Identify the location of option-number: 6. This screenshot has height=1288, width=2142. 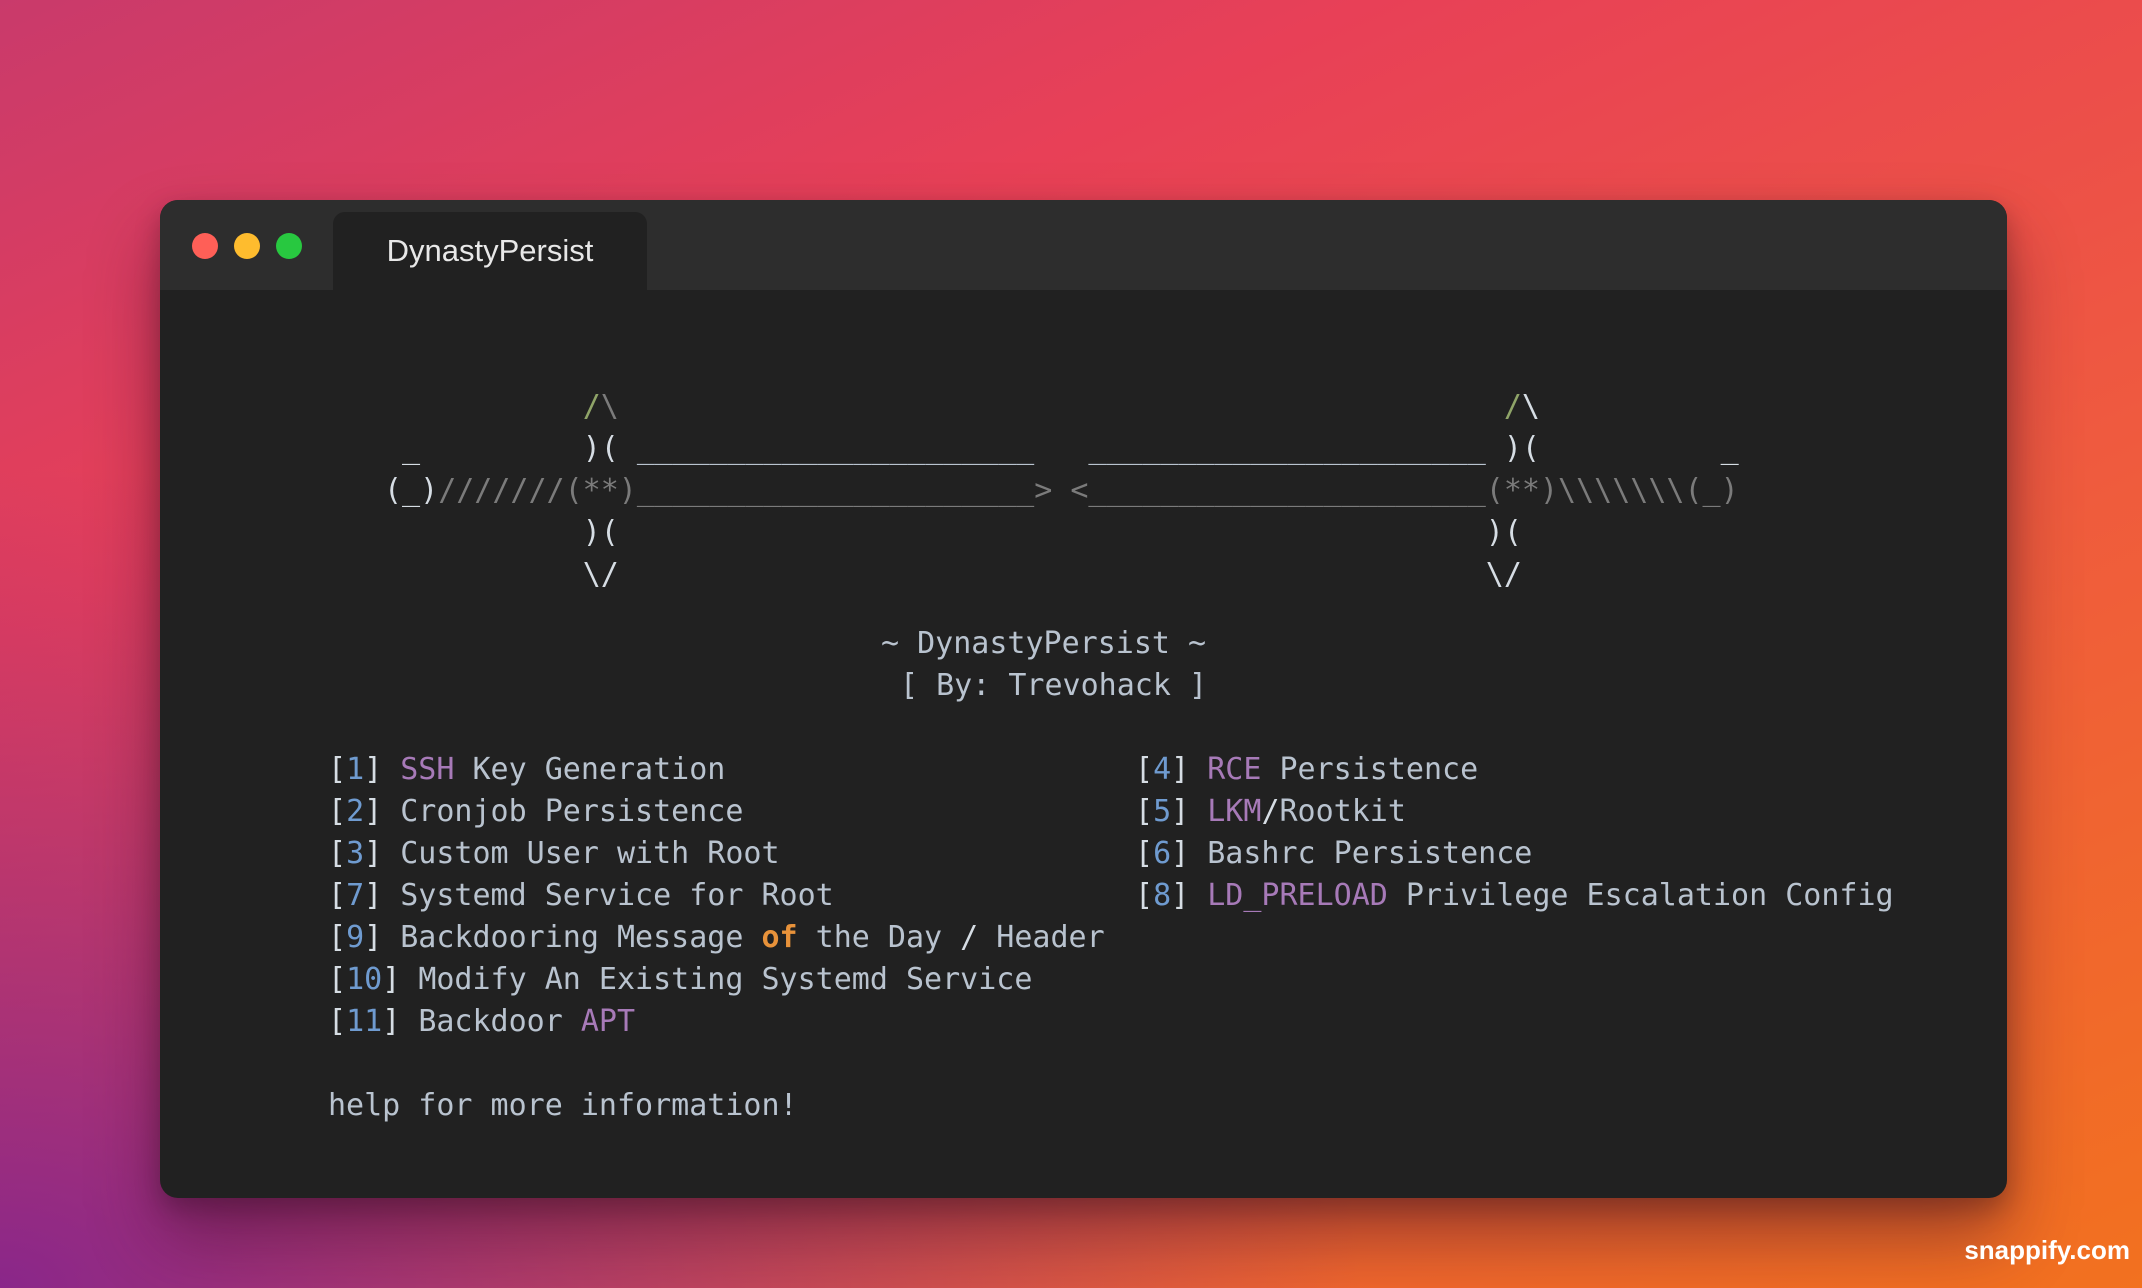
(1162, 853).